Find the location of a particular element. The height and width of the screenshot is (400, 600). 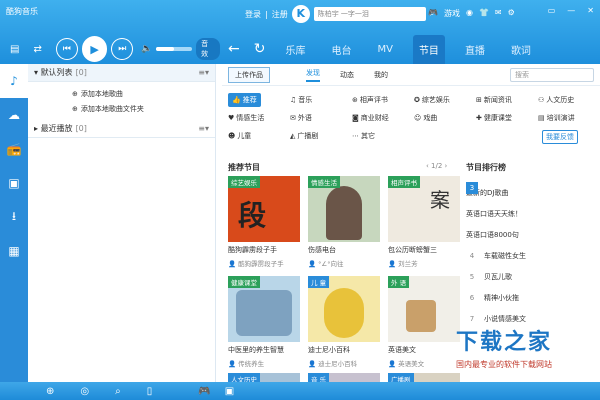

tab-lyrics: 歌词 is located at coordinates (521, 49).